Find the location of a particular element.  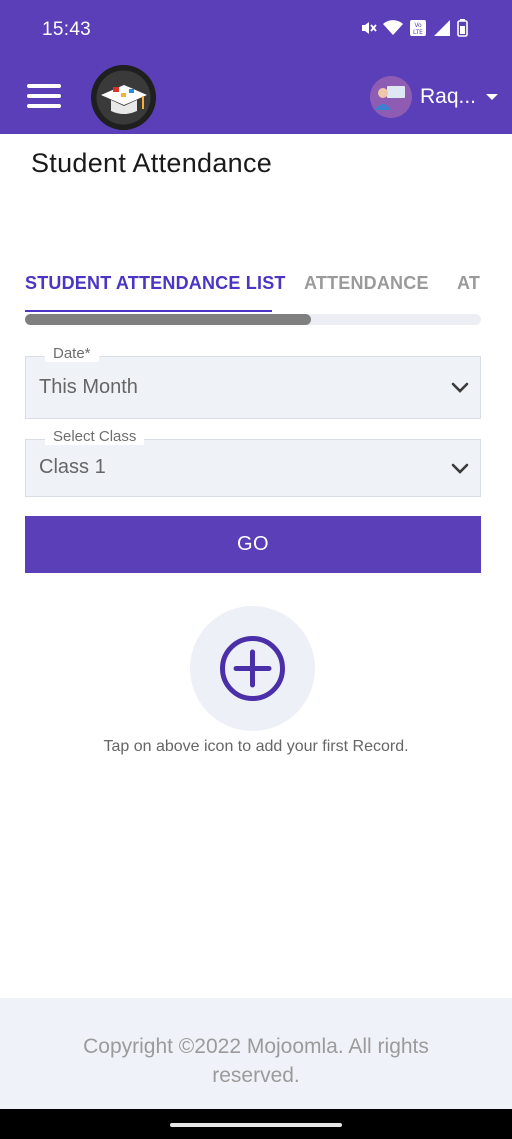

volte-icon: Vo LTE is located at coordinates (418, 28).